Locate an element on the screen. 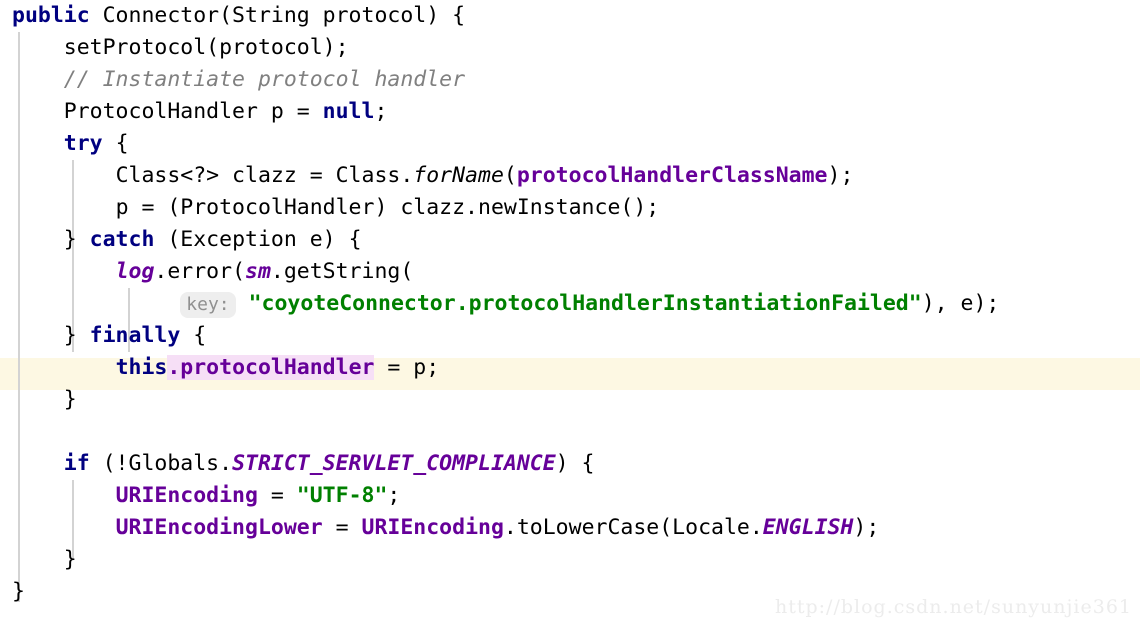 This screenshot has width=1140, height=626. code-line-18: } is located at coordinates (570, 560).